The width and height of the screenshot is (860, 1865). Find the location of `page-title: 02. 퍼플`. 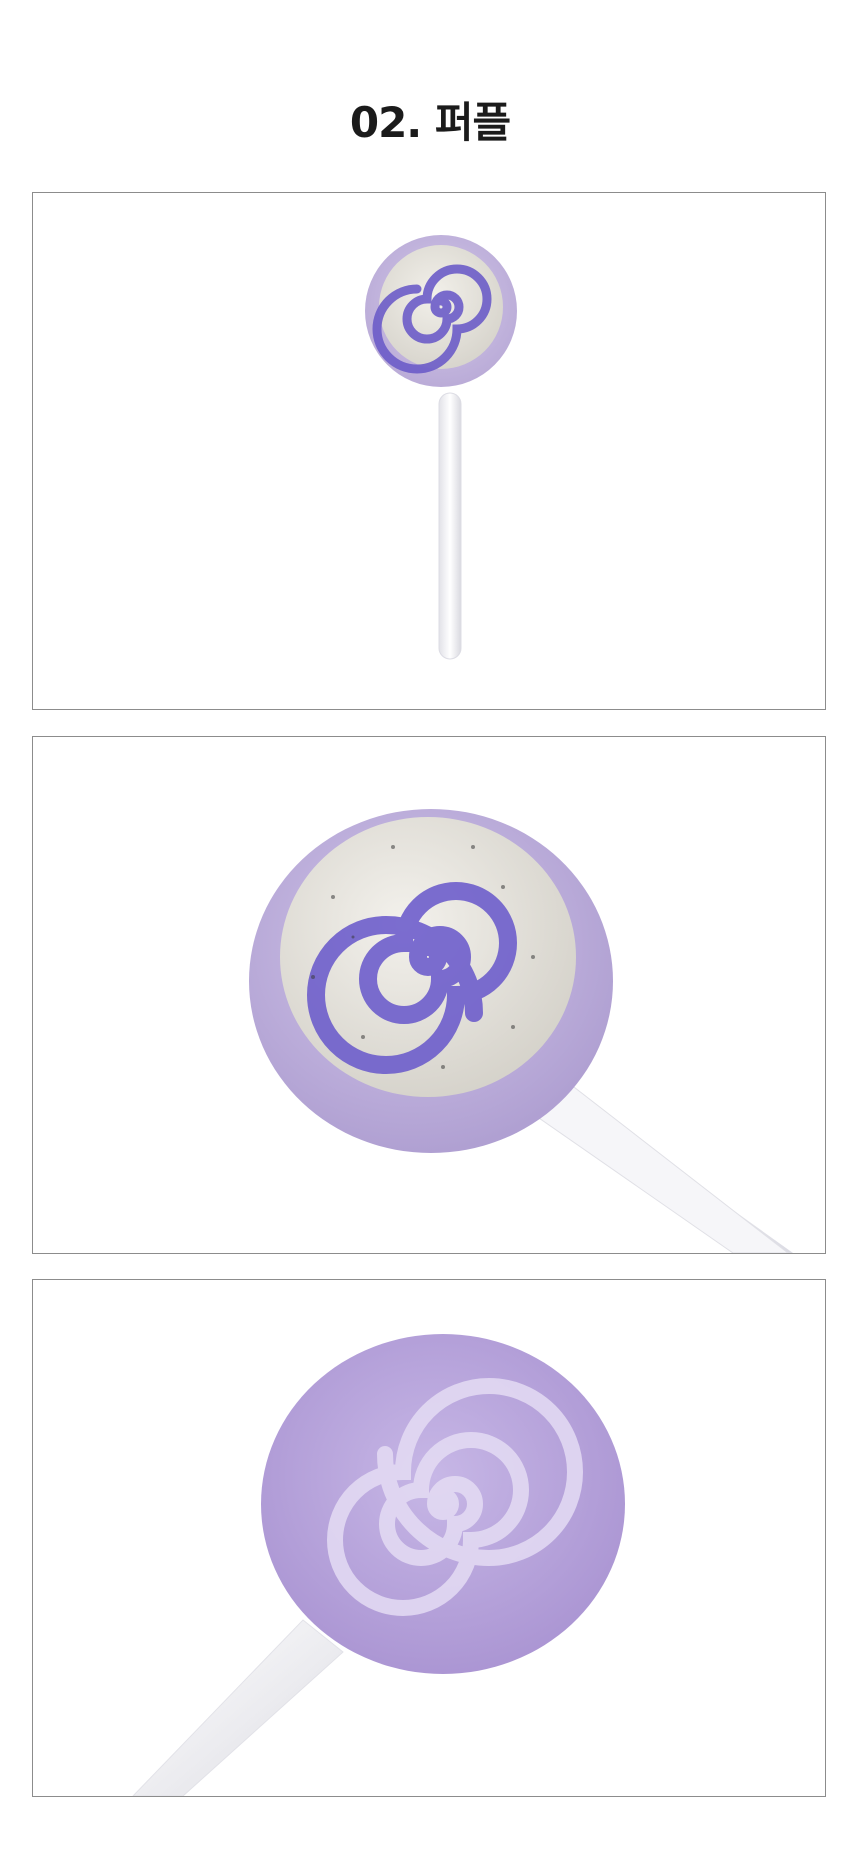

page-title: 02. 퍼플 is located at coordinates (430, 122).